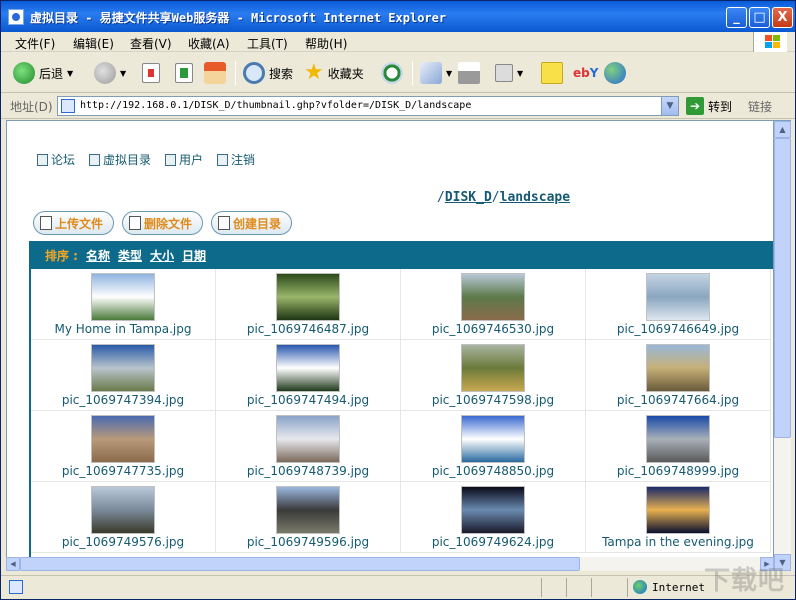 The image size is (796, 600). Describe the element at coordinates (35, 43) in the screenshot. I see `menu-file: 文件(F)` at that location.